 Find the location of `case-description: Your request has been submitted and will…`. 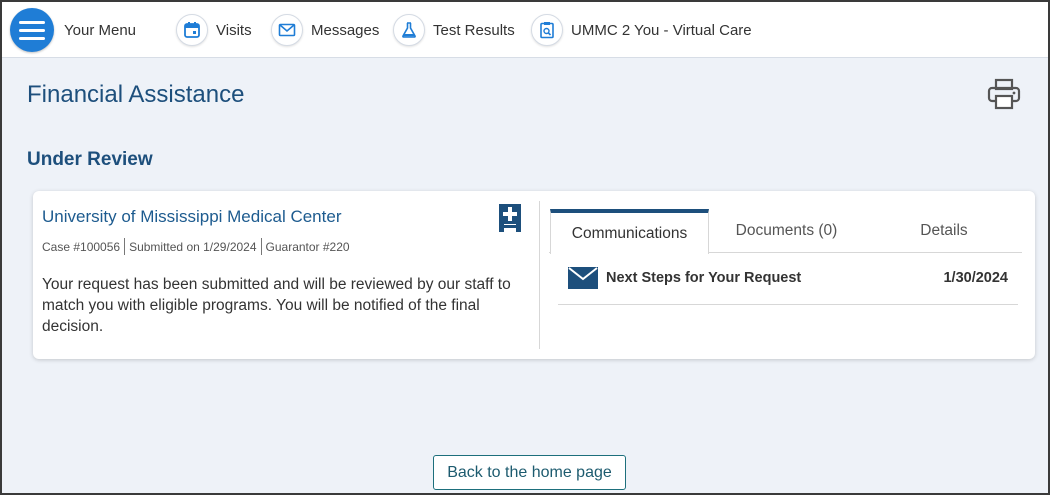

case-description: Your request has been submitted and will… is located at coordinates (276, 305).